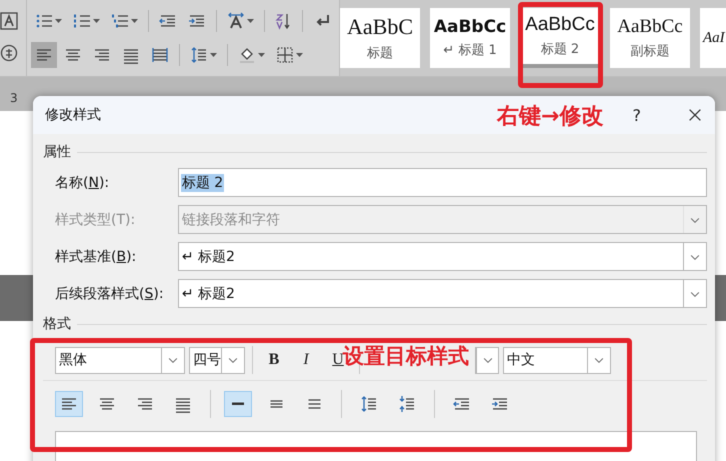 This screenshot has width=726, height=461. What do you see at coordinates (442, 182) in the screenshot?
I see `input-field: 标题 2` at bounding box center [442, 182].